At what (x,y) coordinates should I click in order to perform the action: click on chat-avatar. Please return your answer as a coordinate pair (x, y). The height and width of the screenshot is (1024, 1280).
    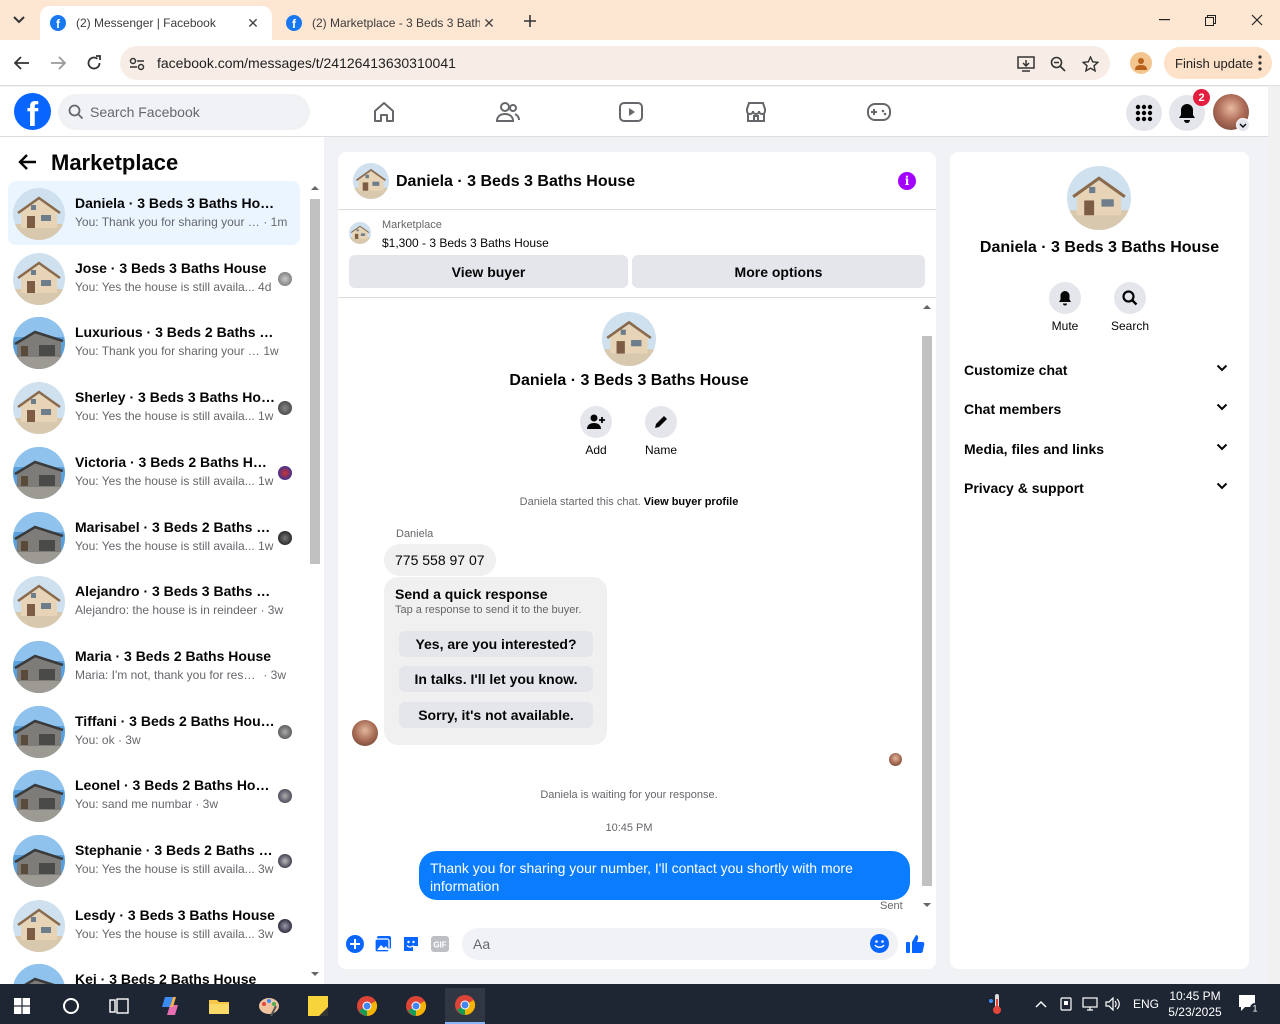
    Looking at the image, I should click on (371, 181).